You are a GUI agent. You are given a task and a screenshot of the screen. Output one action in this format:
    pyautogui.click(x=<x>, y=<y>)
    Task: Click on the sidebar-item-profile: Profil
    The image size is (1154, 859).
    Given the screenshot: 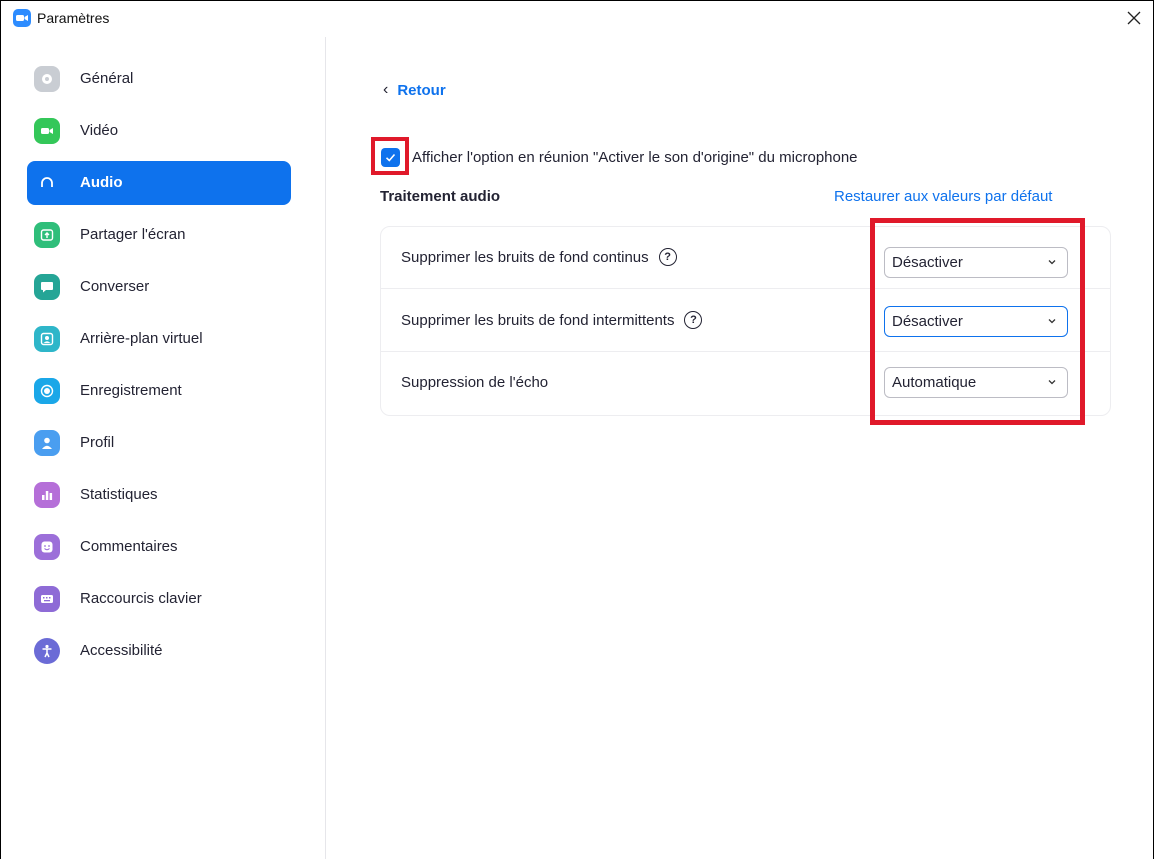 What is the action you would take?
    pyautogui.click(x=159, y=443)
    